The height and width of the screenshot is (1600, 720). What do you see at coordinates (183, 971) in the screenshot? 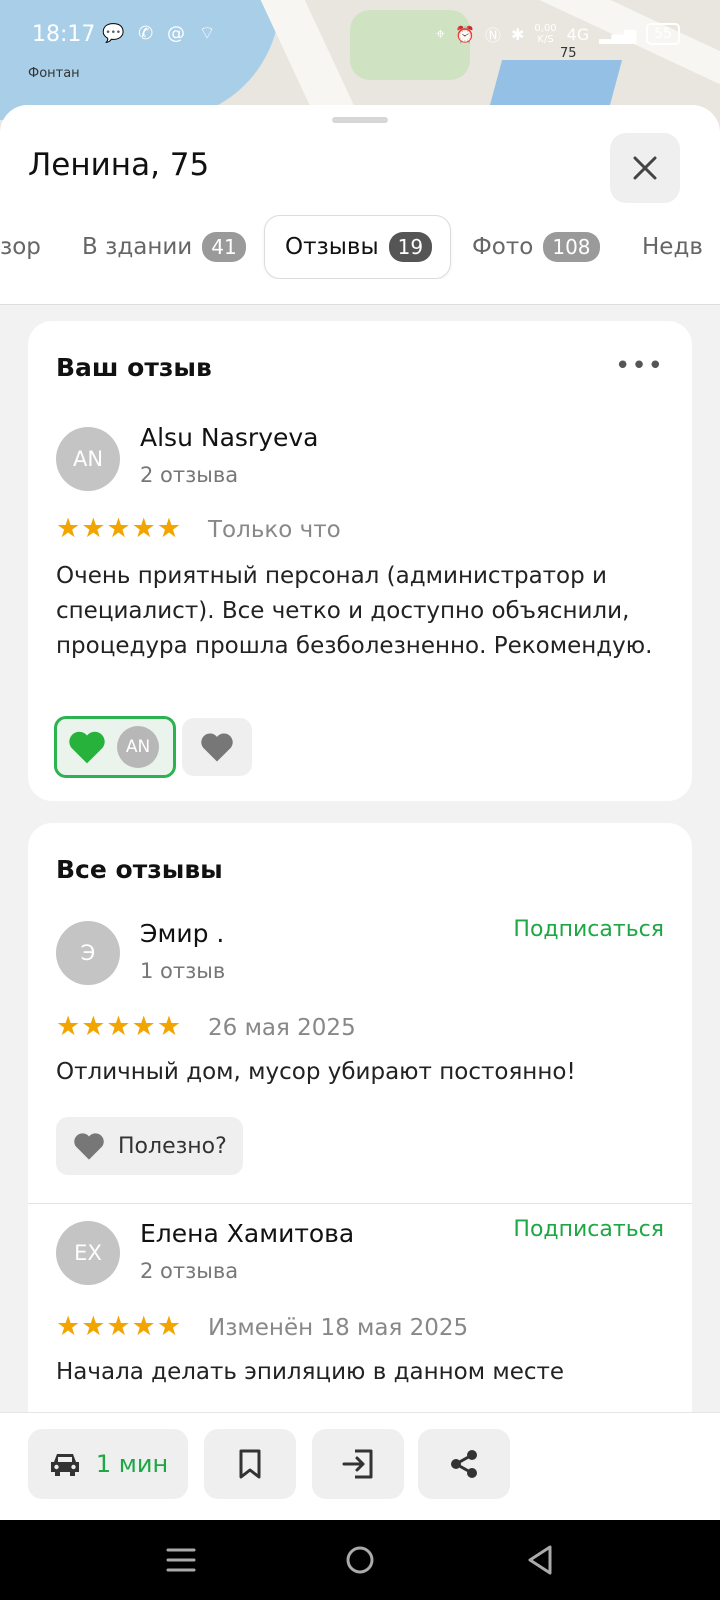
I see `review-count: 1 отзыв` at bounding box center [183, 971].